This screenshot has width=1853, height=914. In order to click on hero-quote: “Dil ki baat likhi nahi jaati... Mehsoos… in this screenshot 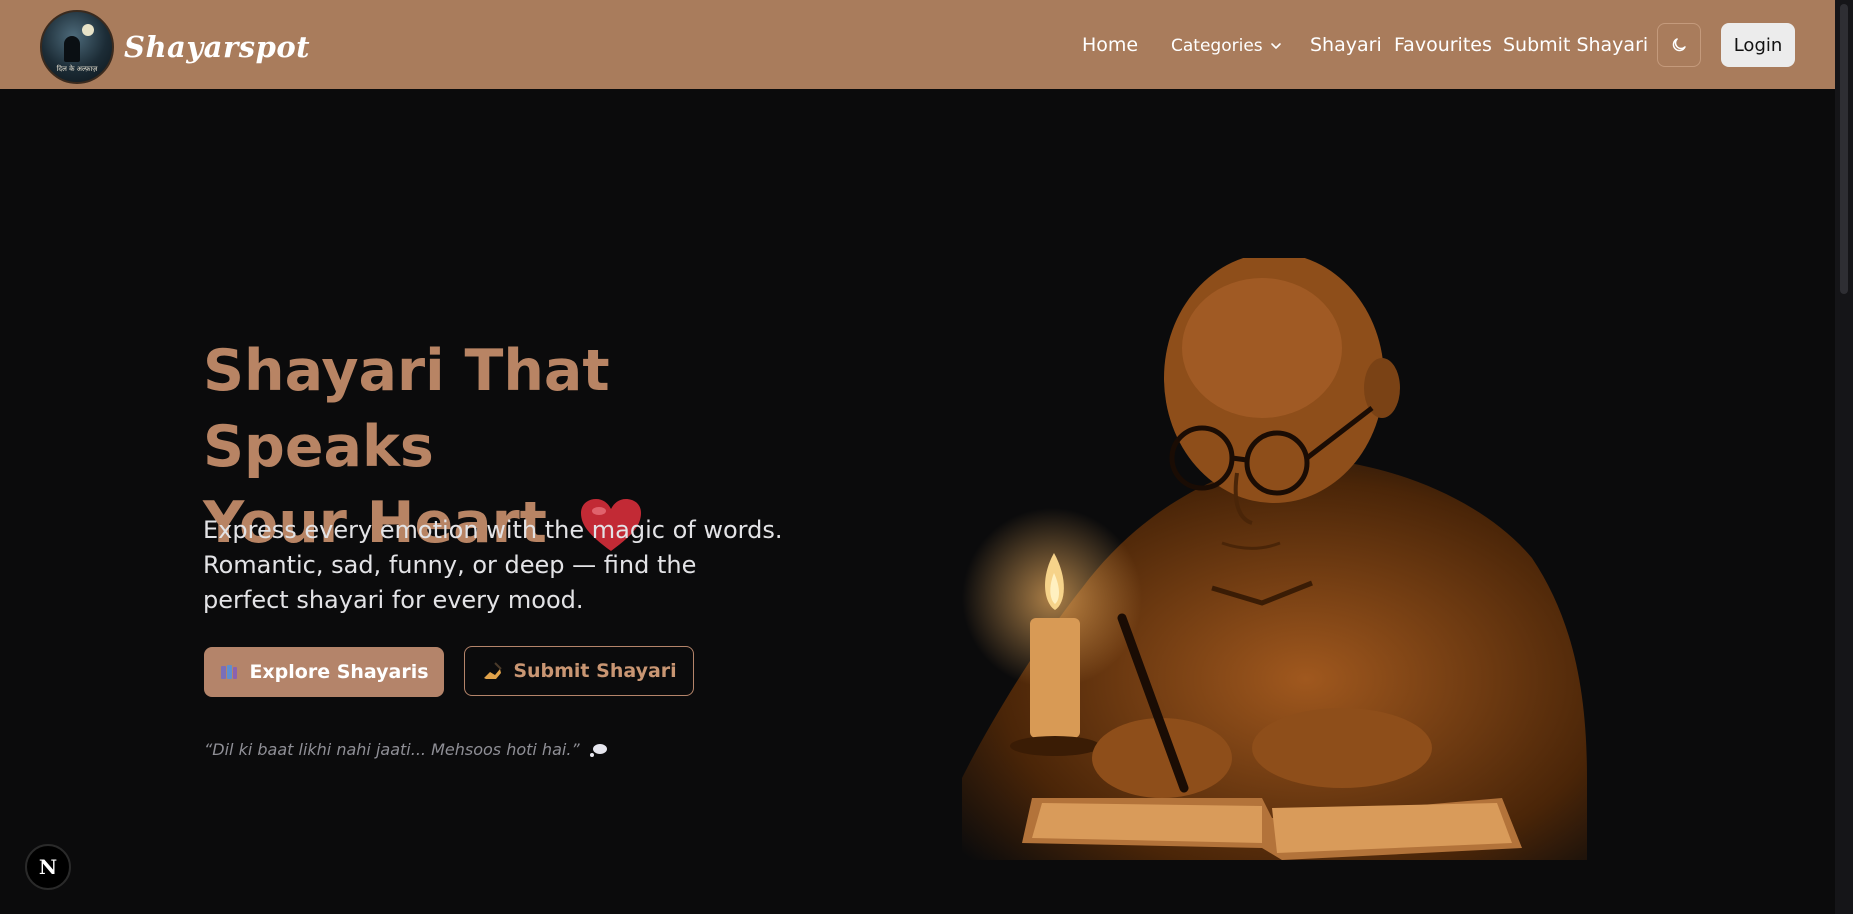, I will do `click(406, 749)`.